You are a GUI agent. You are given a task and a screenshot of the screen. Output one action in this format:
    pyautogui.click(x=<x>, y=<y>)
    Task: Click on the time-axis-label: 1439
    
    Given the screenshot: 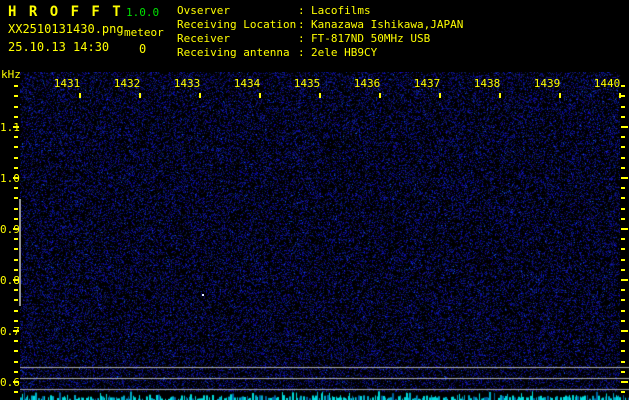 What is the action you would take?
    pyautogui.click(x=547, y=83)
    